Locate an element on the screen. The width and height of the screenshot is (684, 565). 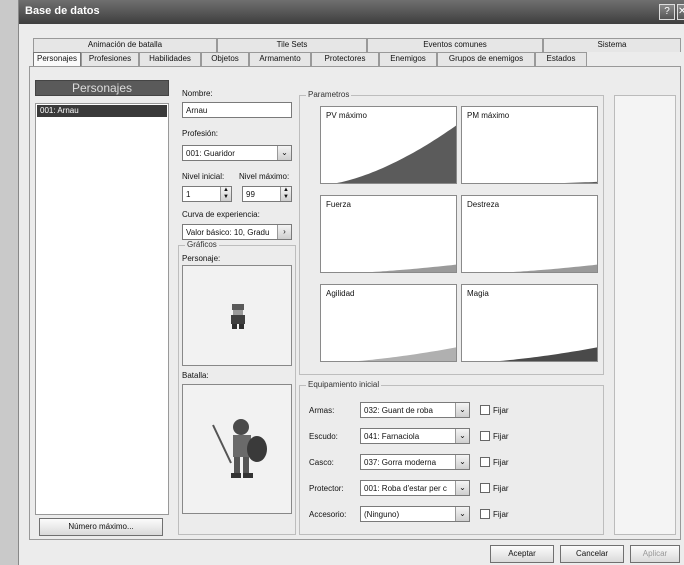
param-chart-max-hp: PV máximo is located at coordinates (388, 145).